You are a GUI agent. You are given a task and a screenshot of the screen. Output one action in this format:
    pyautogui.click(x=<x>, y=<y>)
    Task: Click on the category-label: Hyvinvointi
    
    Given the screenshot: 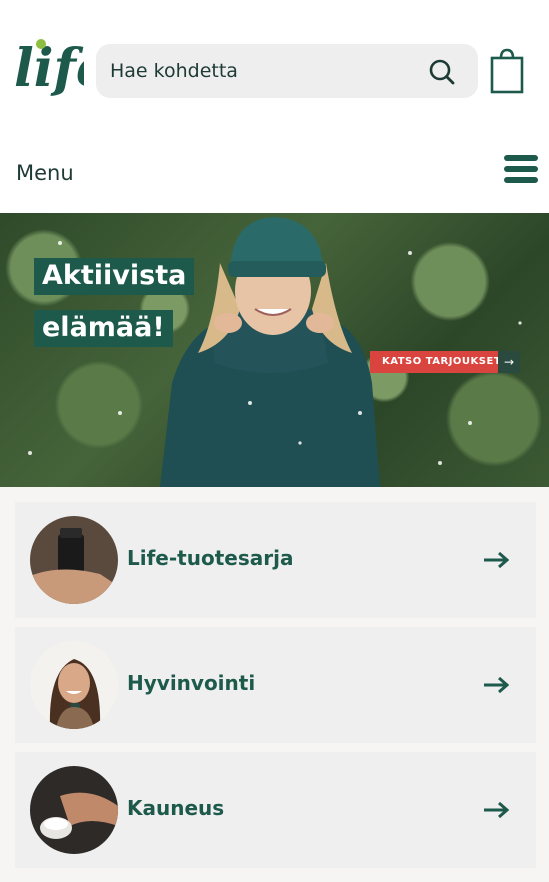 What is the action you would take?
    pyautogui.click(x=191, y=683)
    